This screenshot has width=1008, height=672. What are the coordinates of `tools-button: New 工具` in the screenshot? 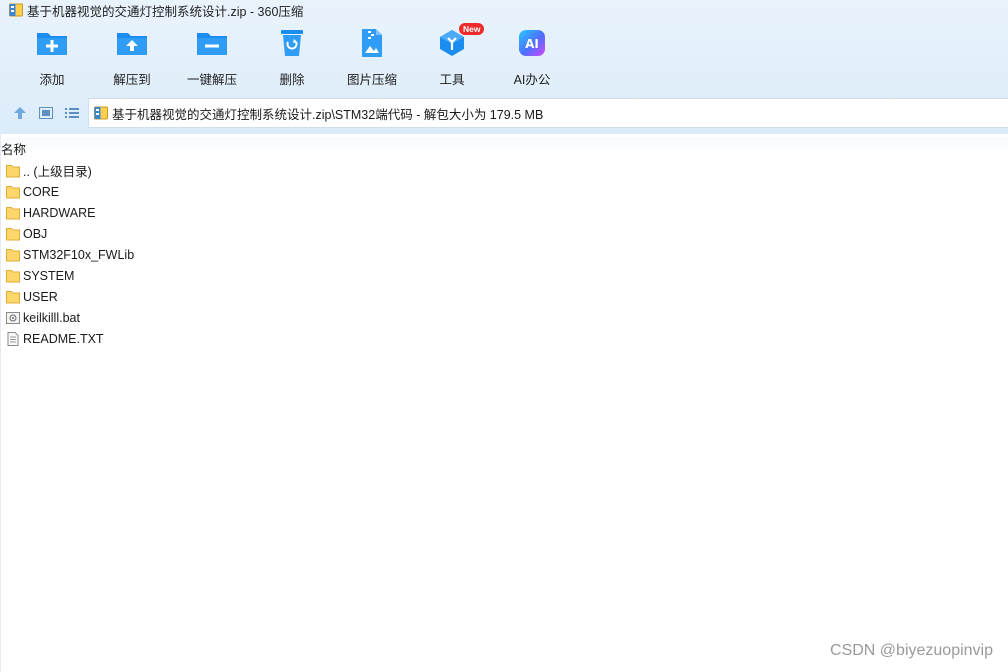 It's located at (452, 56).